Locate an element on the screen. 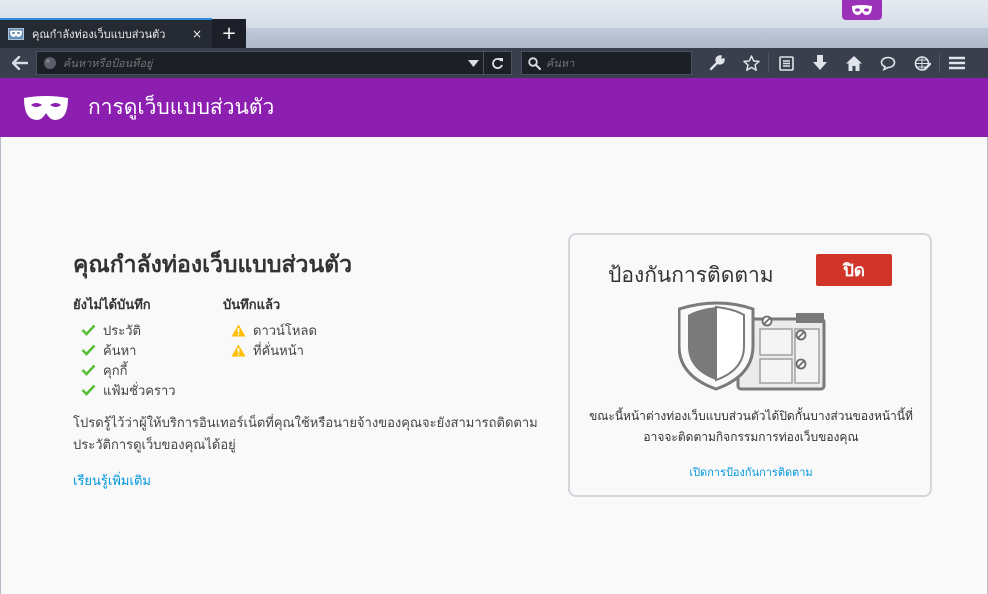 The height and width of the screenshot is (594, 988). close-tab-icon: × is located at coordinates (197, 34).